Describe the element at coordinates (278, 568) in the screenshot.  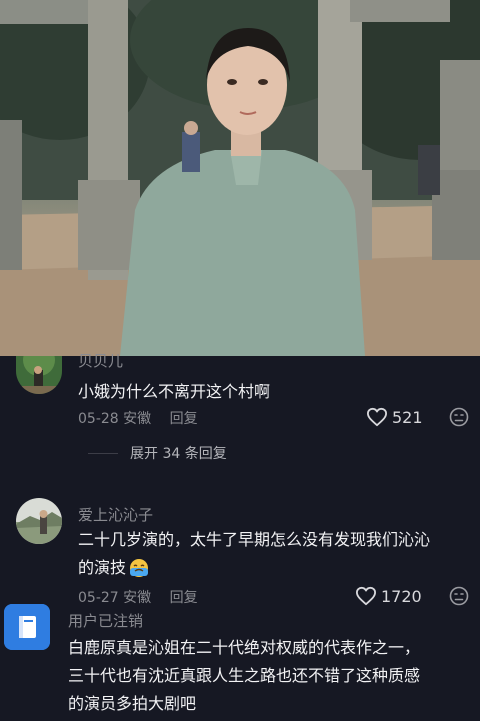
I see `comment-text-line-row: 的演技` at that location.